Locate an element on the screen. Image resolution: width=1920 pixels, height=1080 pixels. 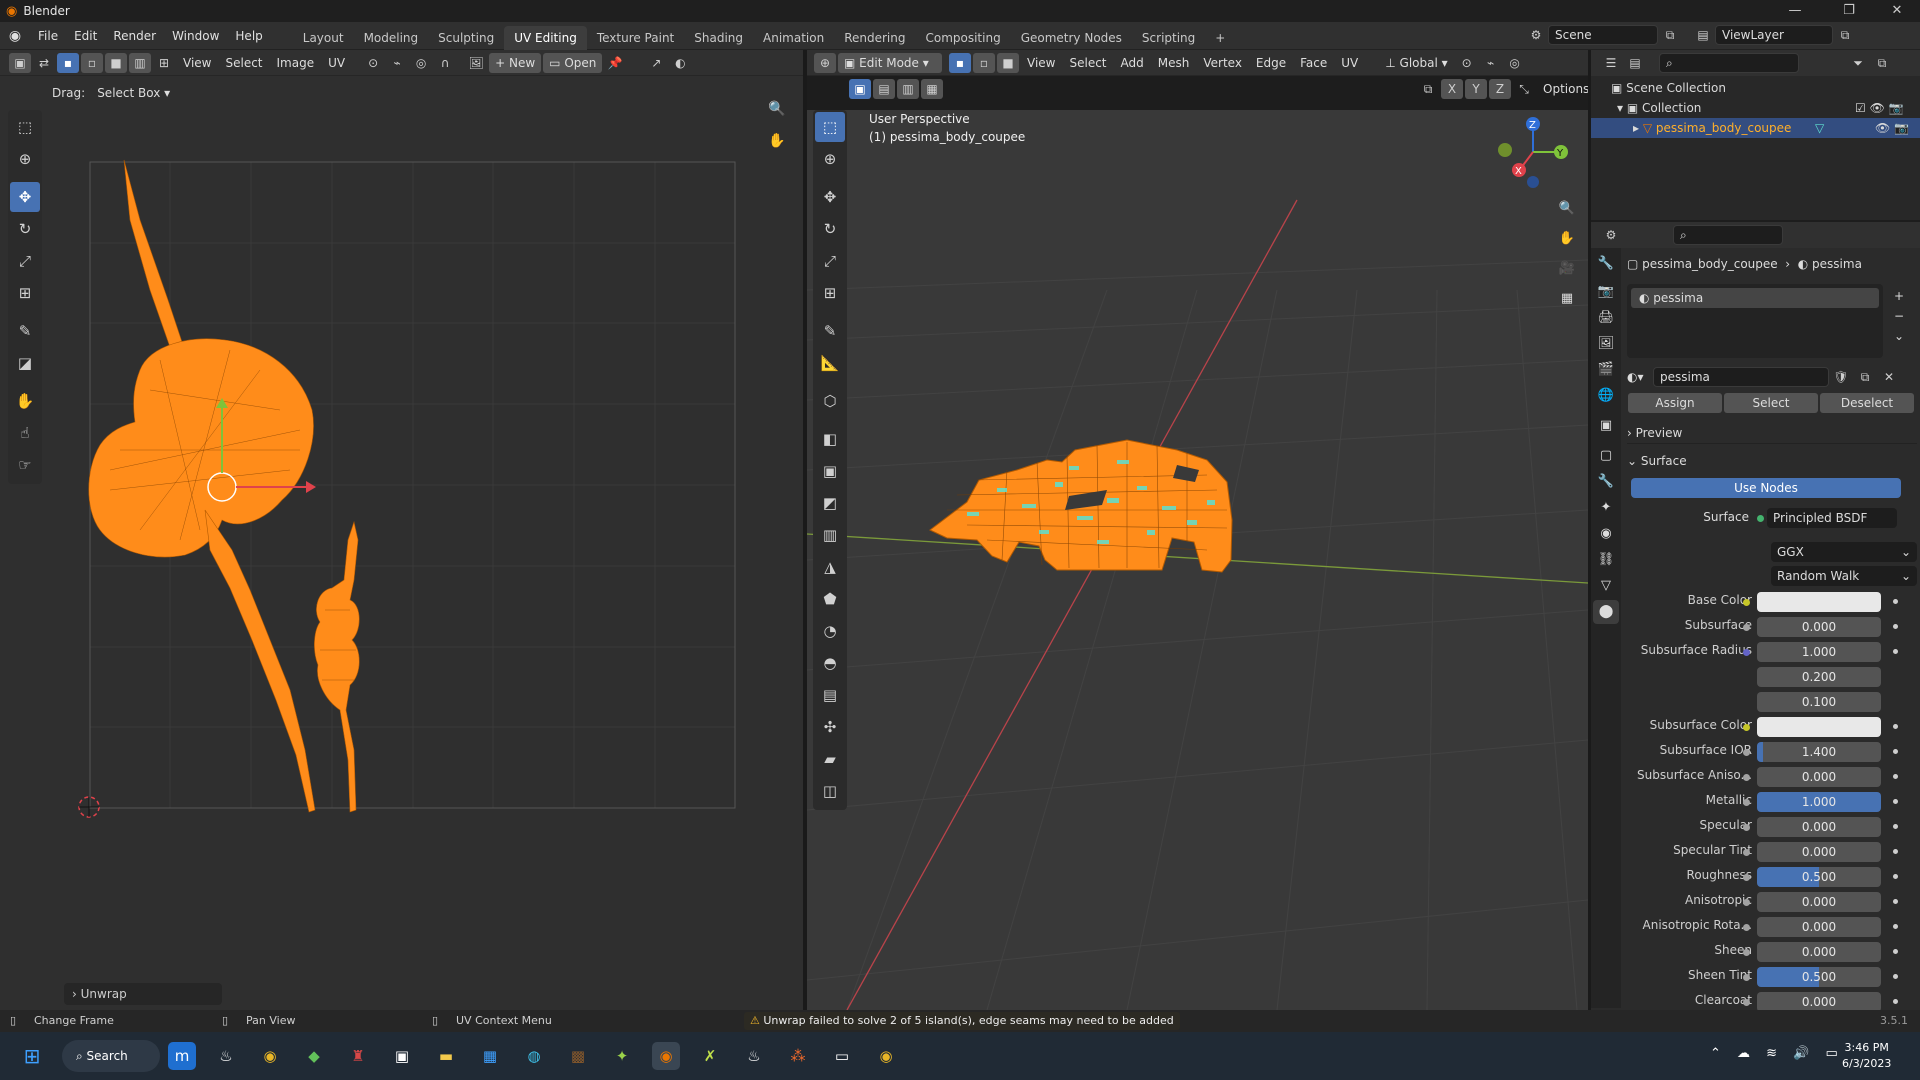
viewport-pan-icon: ✋ is located at coordinates (1567, 239).